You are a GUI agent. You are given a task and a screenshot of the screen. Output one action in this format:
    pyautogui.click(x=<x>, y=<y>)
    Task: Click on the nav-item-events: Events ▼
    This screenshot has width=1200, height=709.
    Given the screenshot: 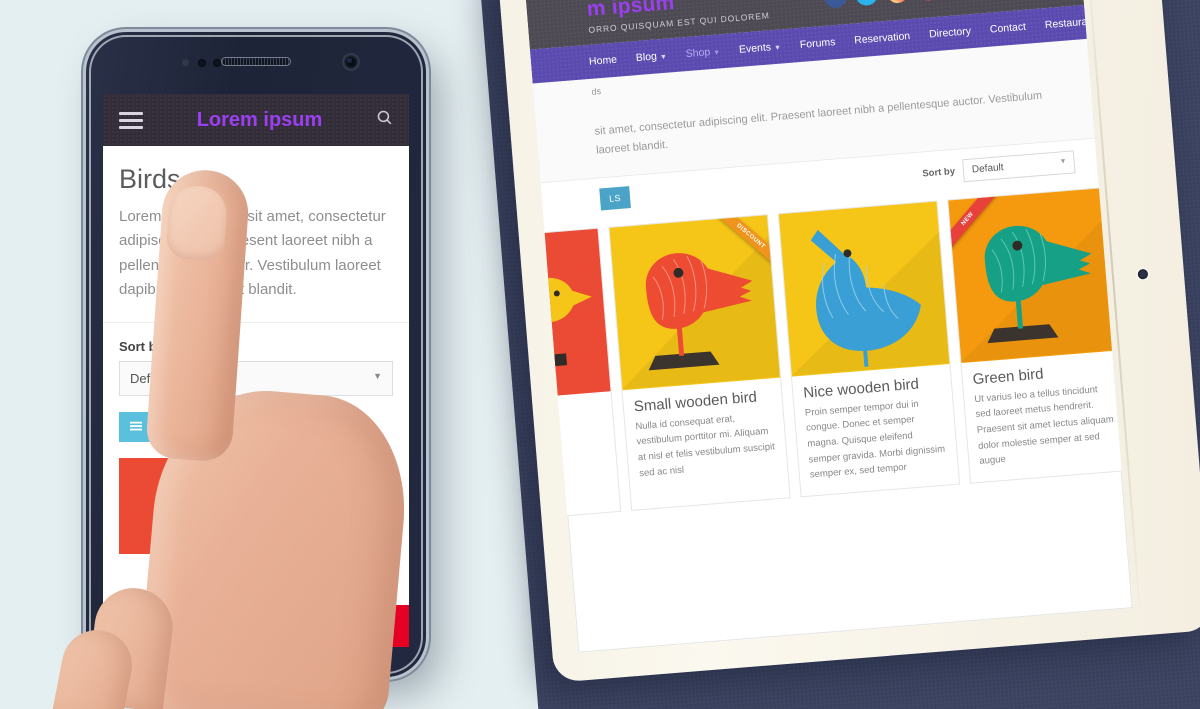 What is the action you would take?
    pyautogui.click(x=760, y=48)
    